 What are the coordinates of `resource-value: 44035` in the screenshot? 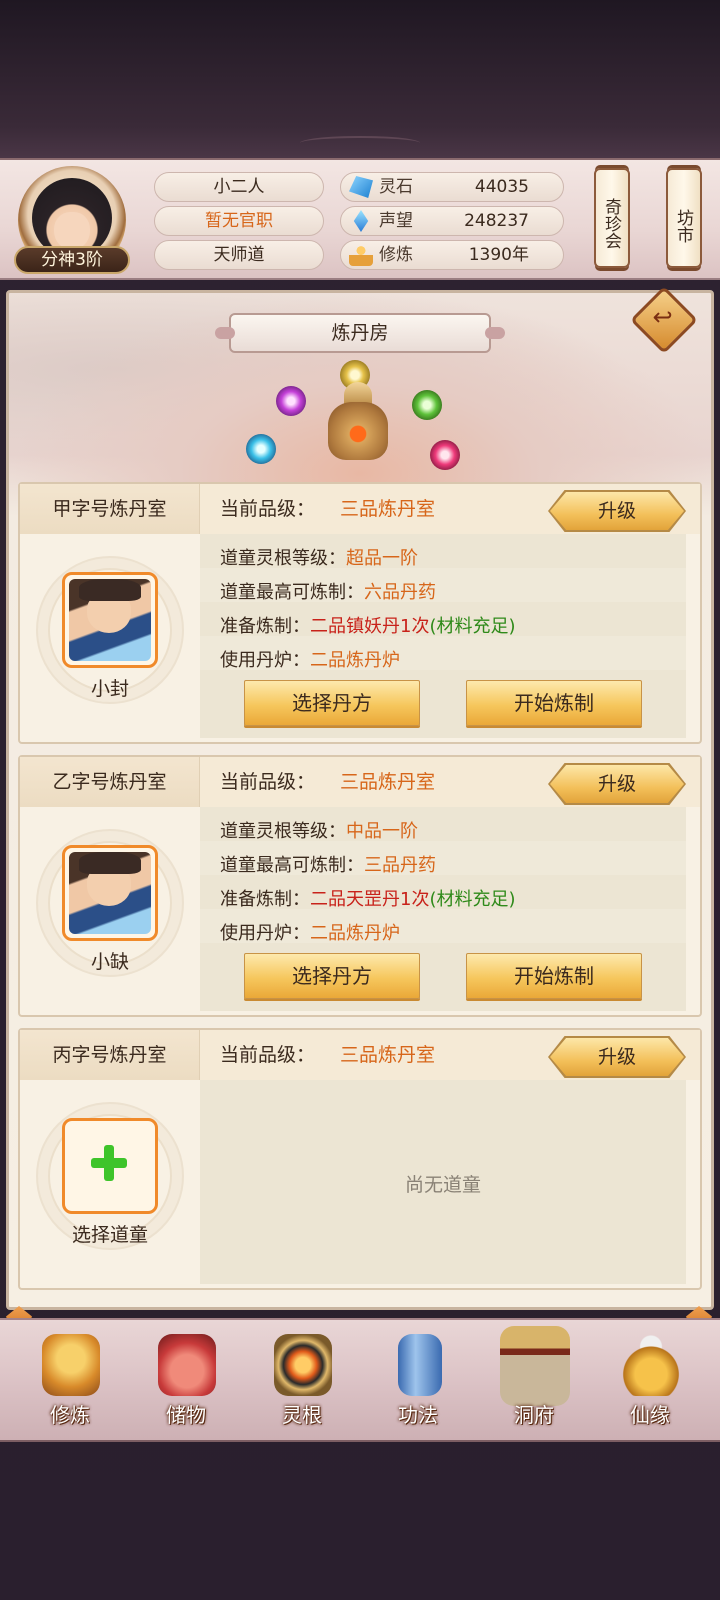 It's located at (501, 187).